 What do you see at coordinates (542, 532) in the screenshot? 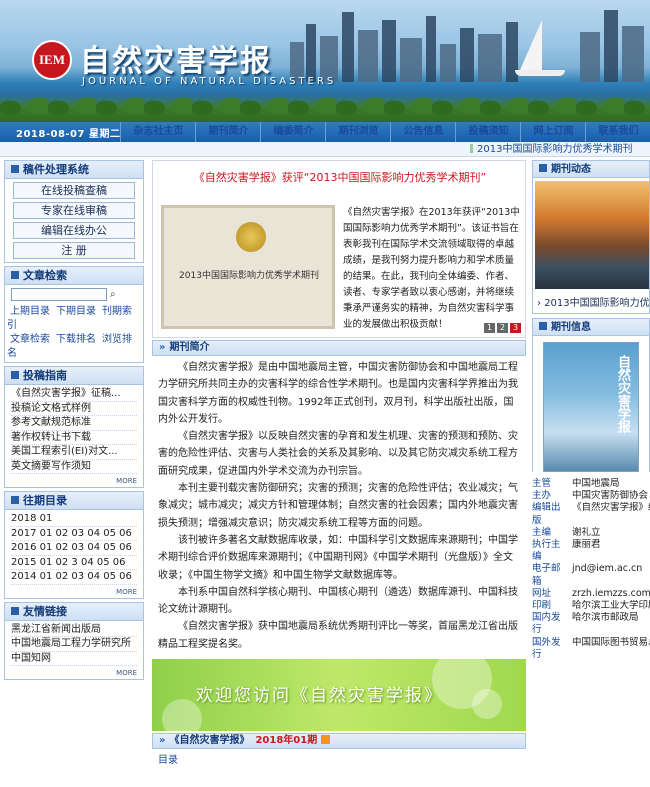
I see `info-key: 主编` at bounding box center [542, 532].